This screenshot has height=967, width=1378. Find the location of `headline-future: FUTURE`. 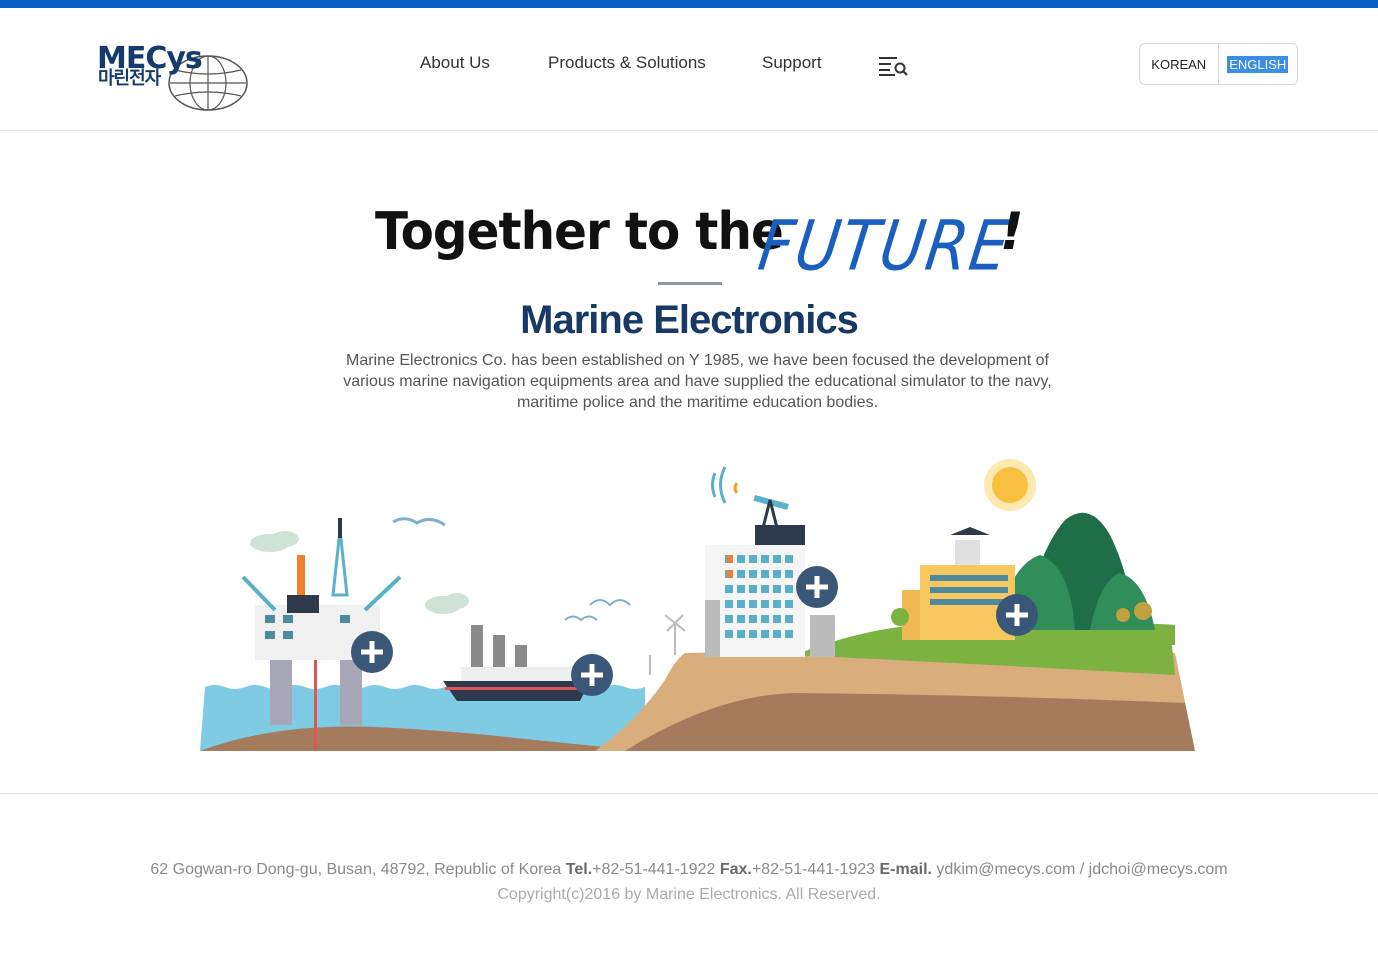

headline-future: FUTURE is located at coordinates (884, 246).